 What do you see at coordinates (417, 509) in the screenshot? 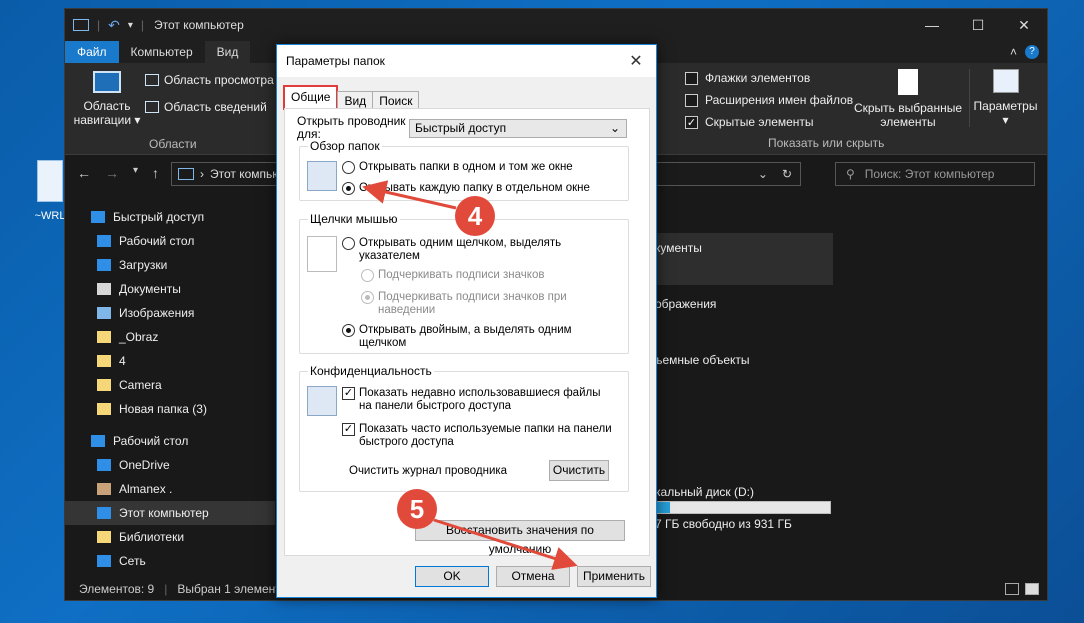
I see `step-5-badge: 5` at bounding box center [417, 509].